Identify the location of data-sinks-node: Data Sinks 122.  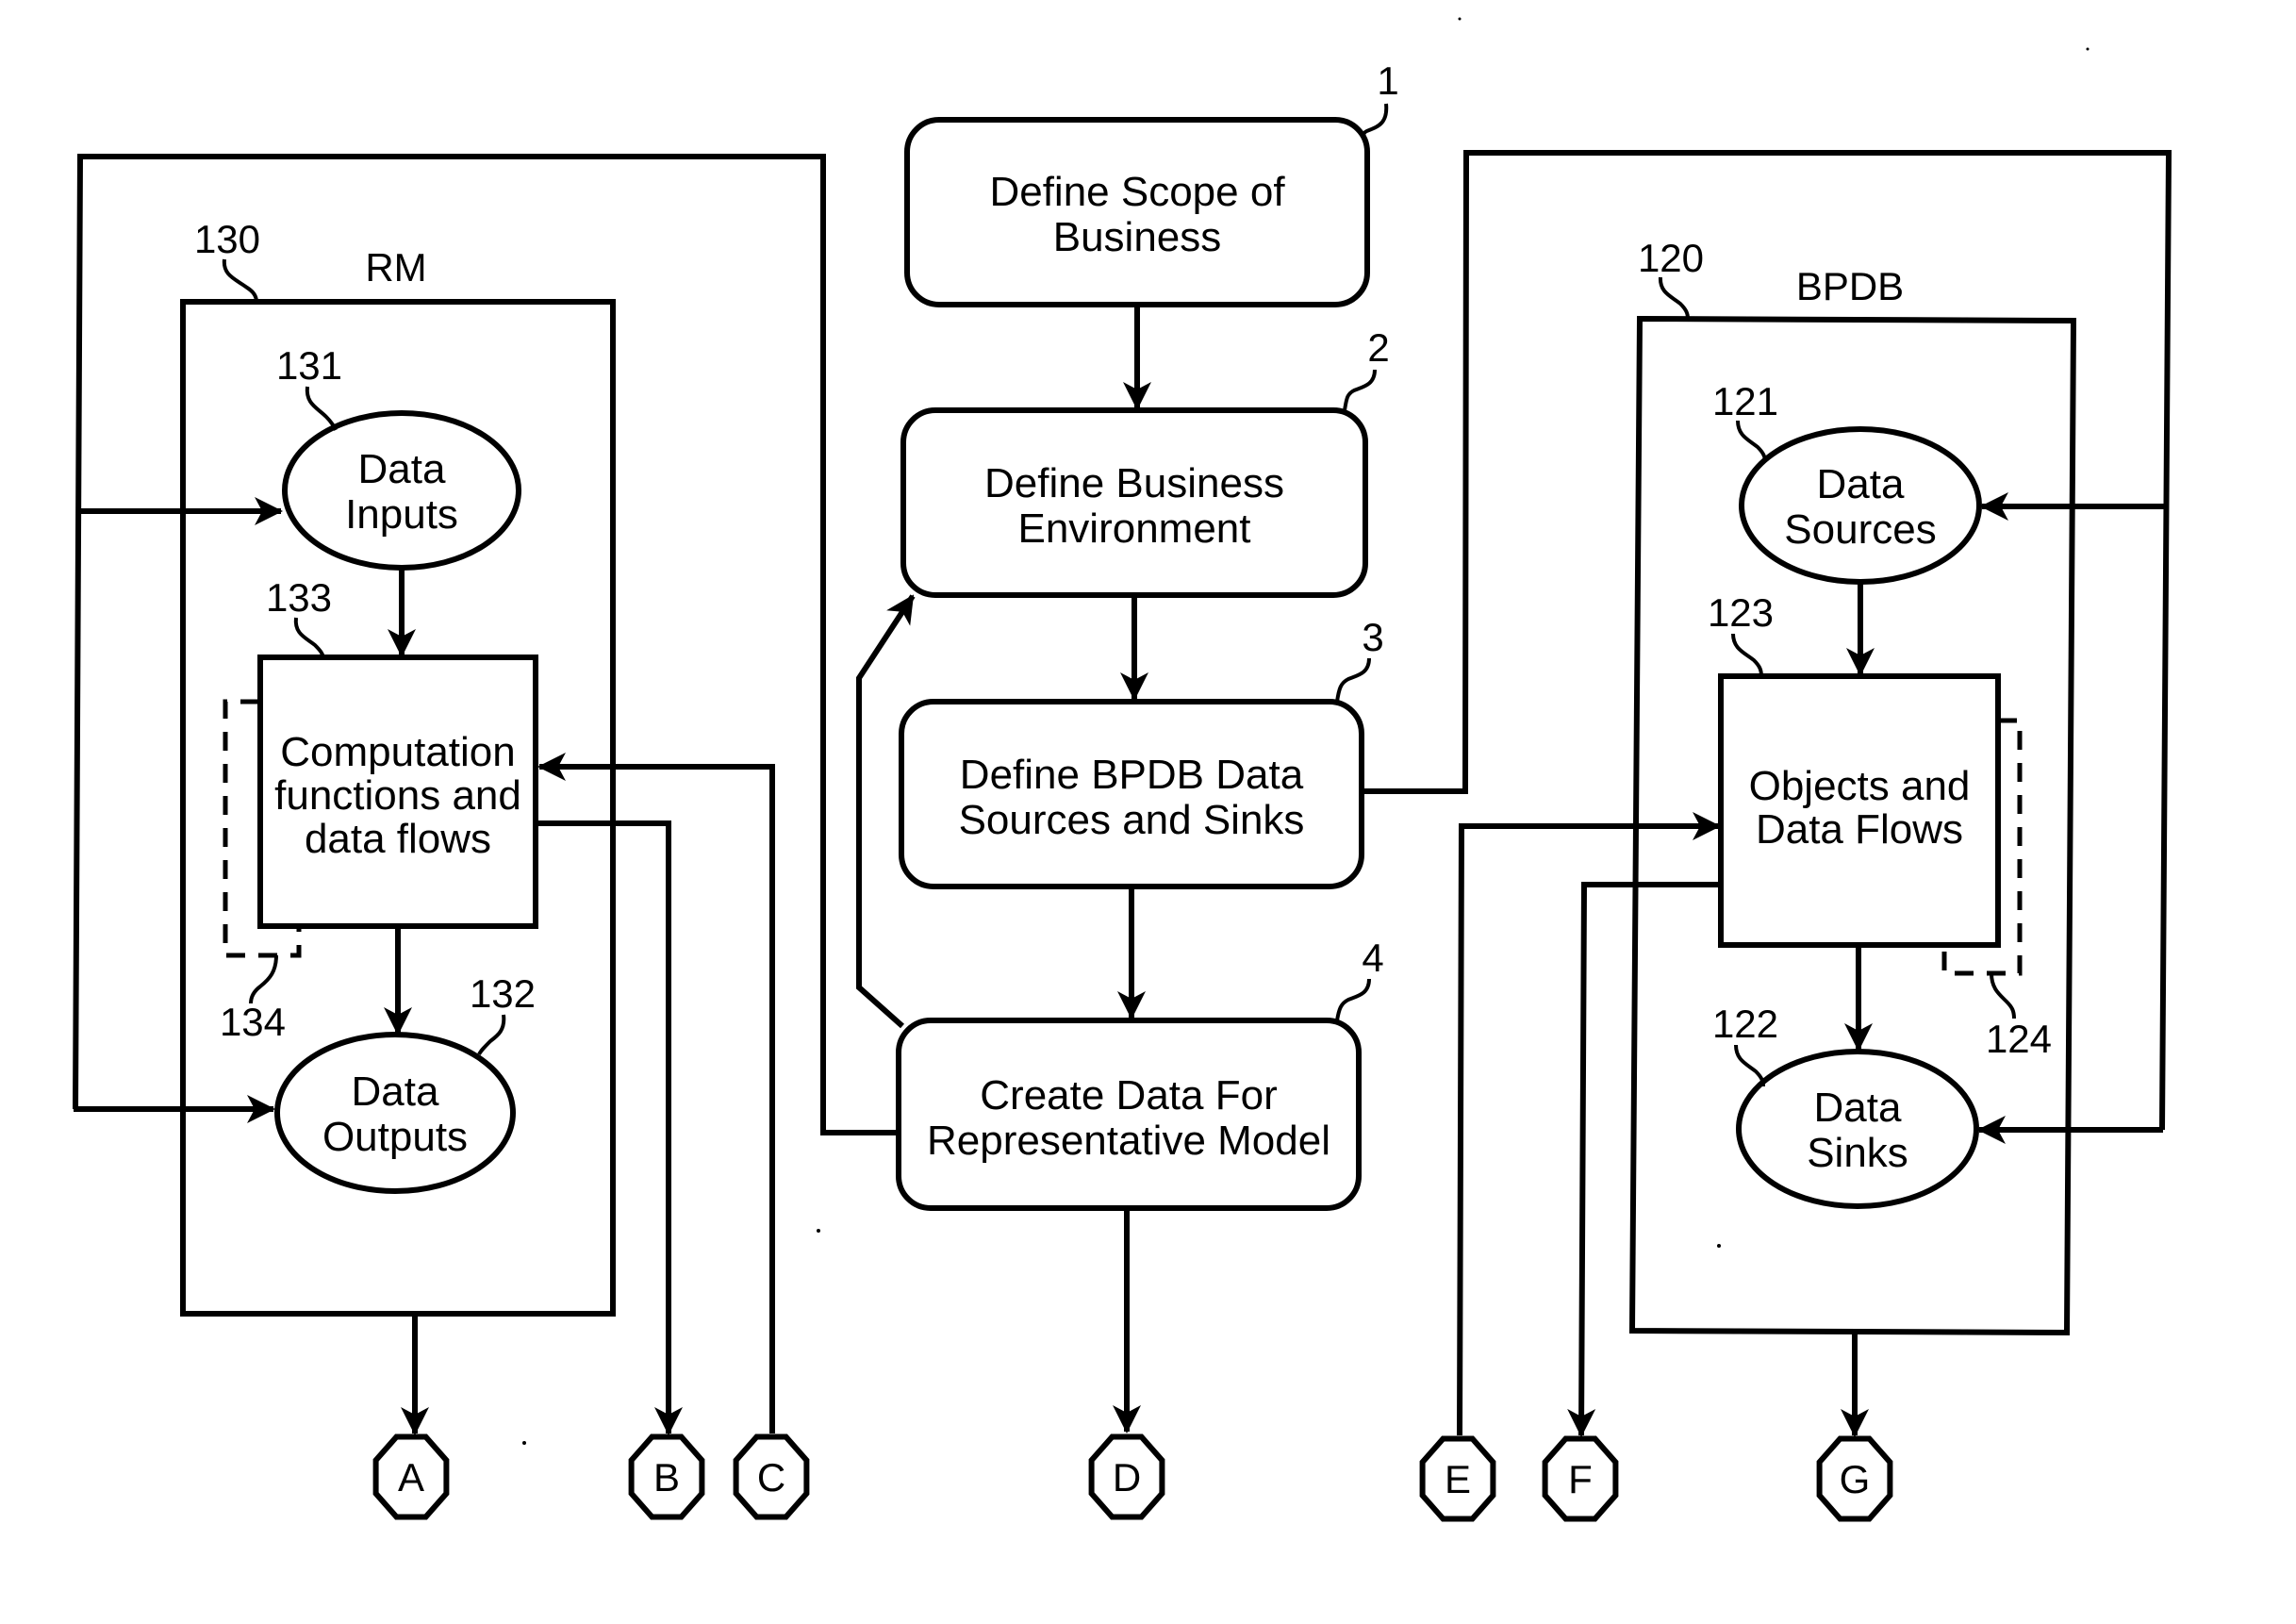
(1845, 1105).